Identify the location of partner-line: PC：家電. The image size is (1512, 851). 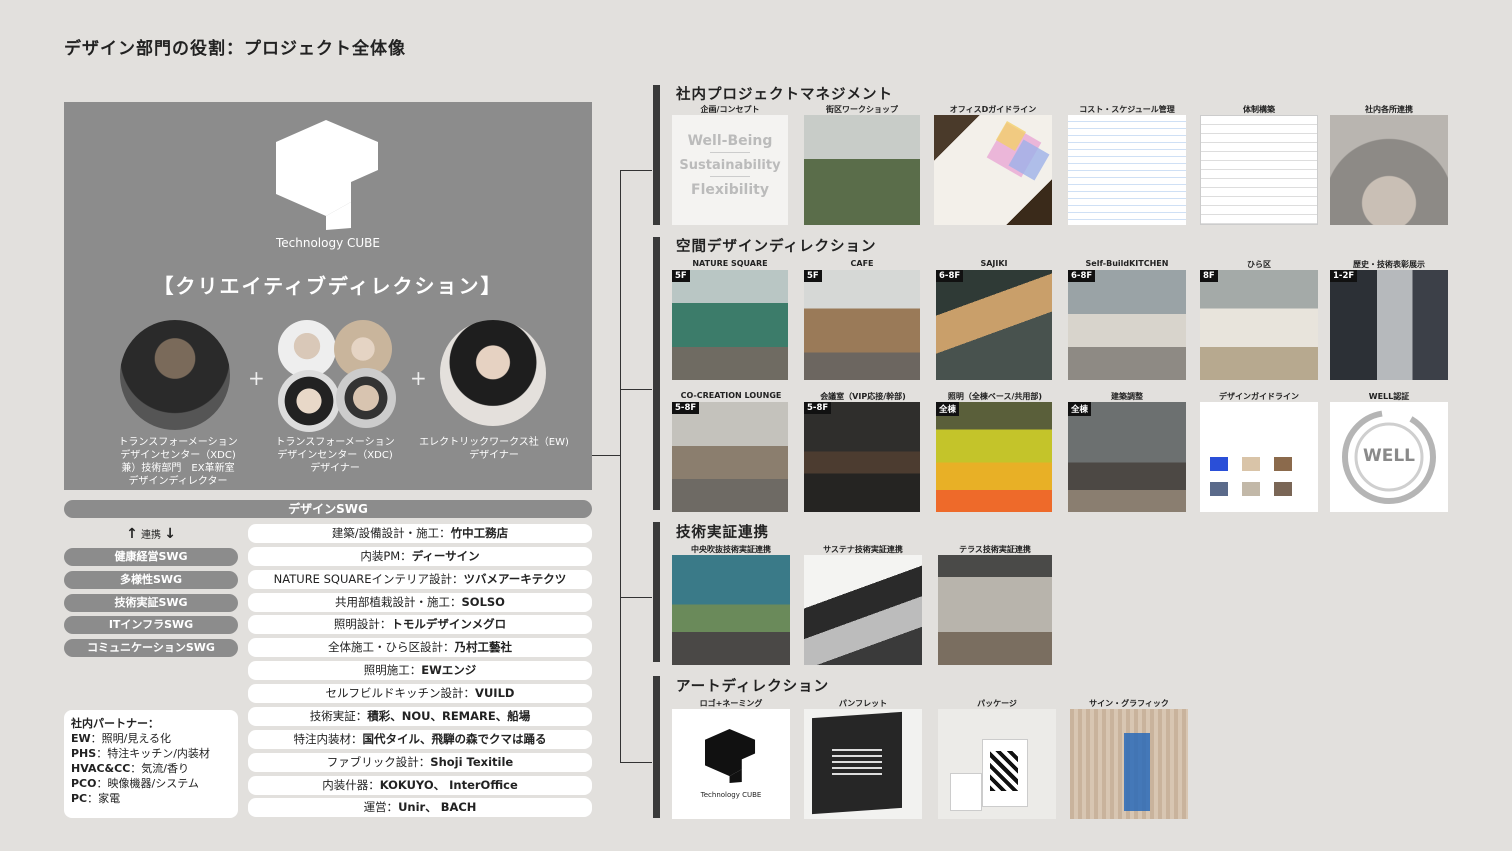
(96, 798).